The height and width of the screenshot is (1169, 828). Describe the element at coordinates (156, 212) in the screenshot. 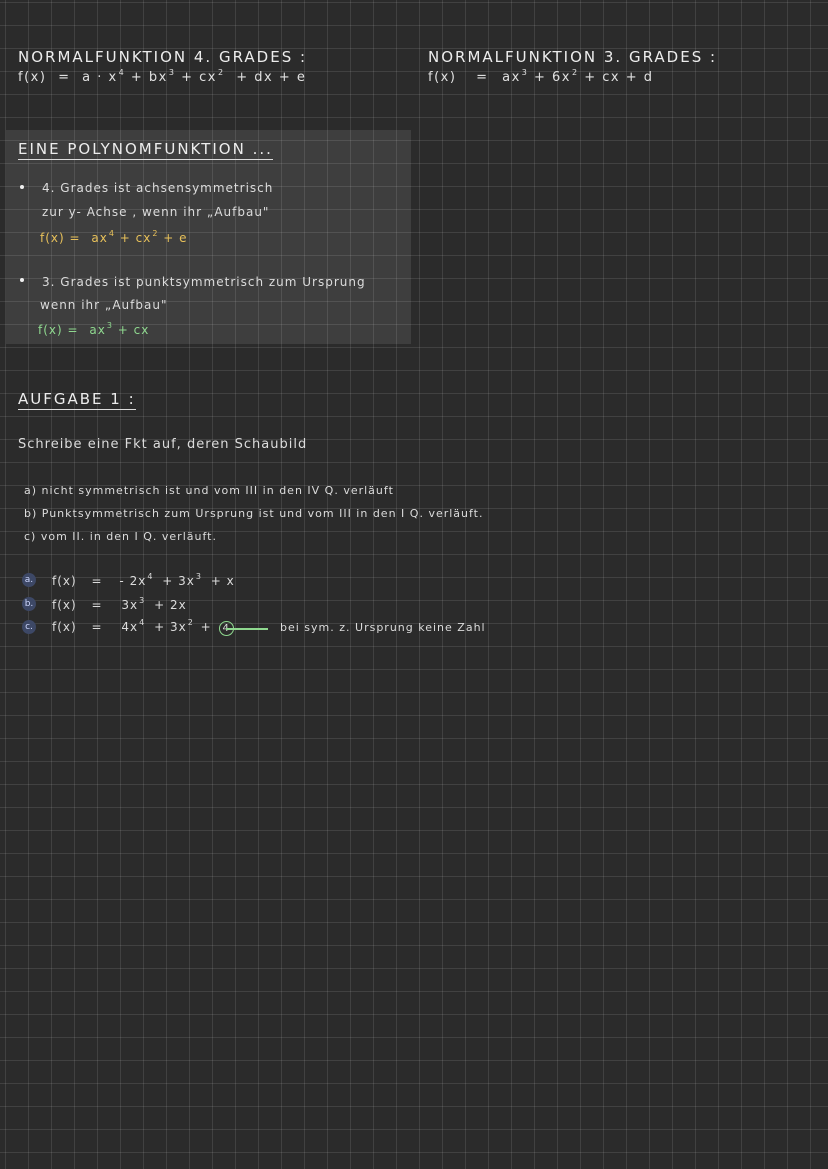

I see `polynom-item1-line2: zur y- Achse , wenn ihr „Aufbau"` at that location.